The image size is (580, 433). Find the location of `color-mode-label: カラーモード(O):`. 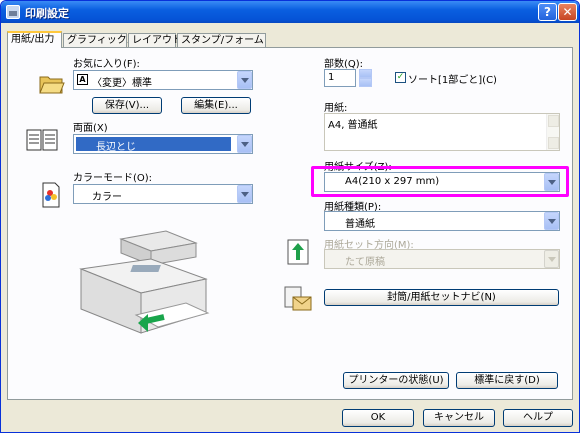

color-mode-label: カラーモード(O): is located at coordinates (113, 178).